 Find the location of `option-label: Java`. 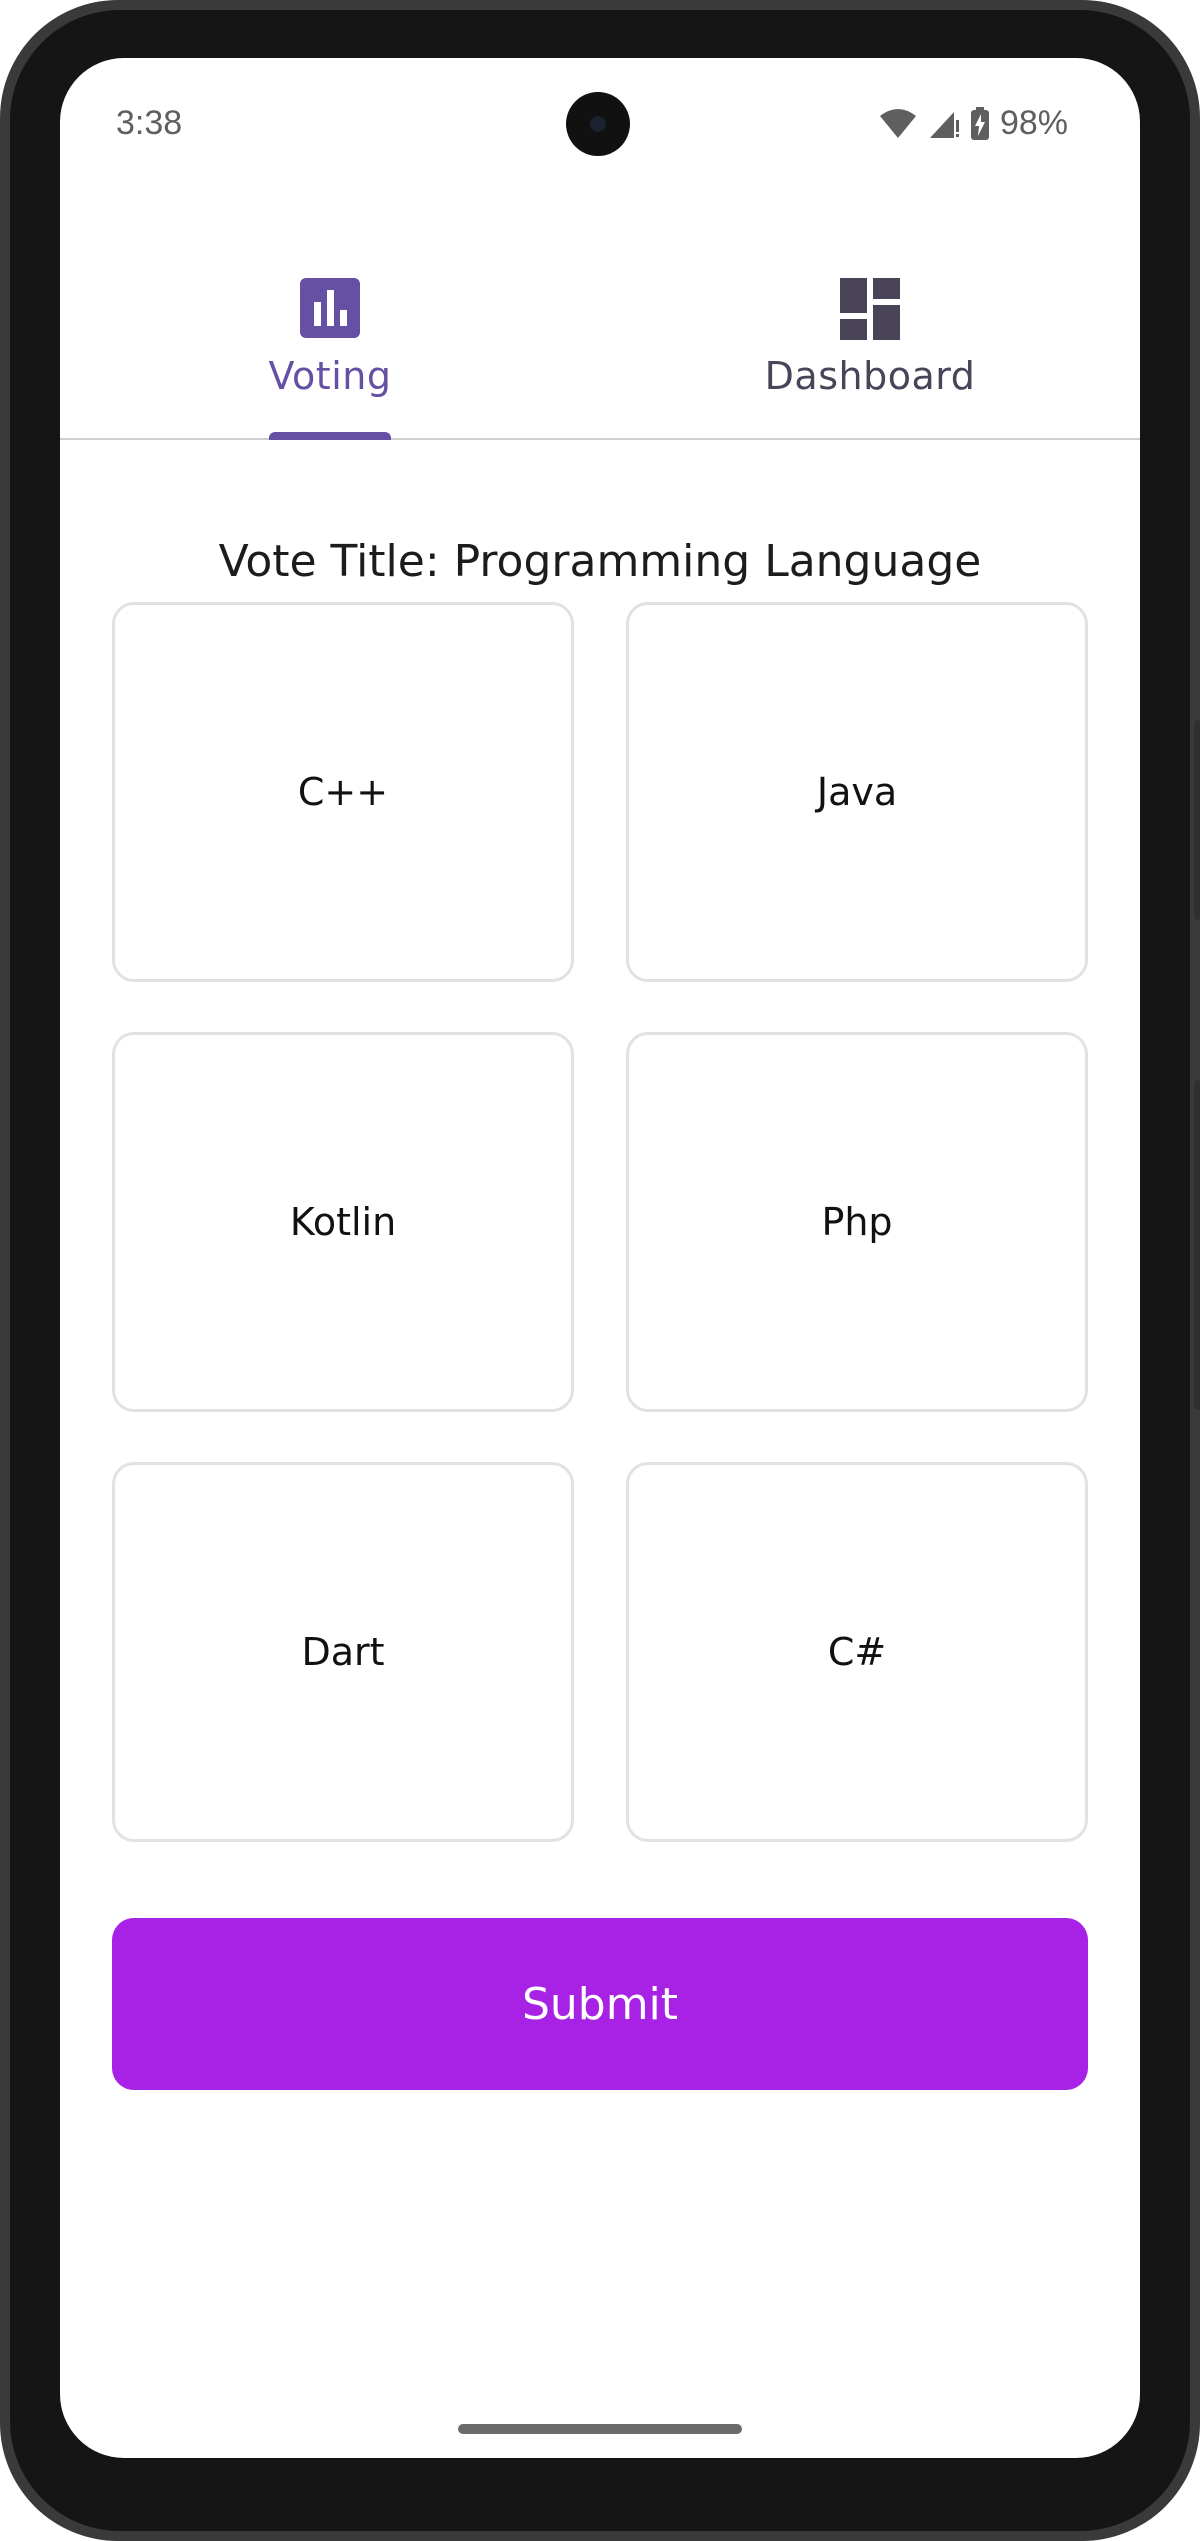

option-label: Java is located at coordinates (857, 792).